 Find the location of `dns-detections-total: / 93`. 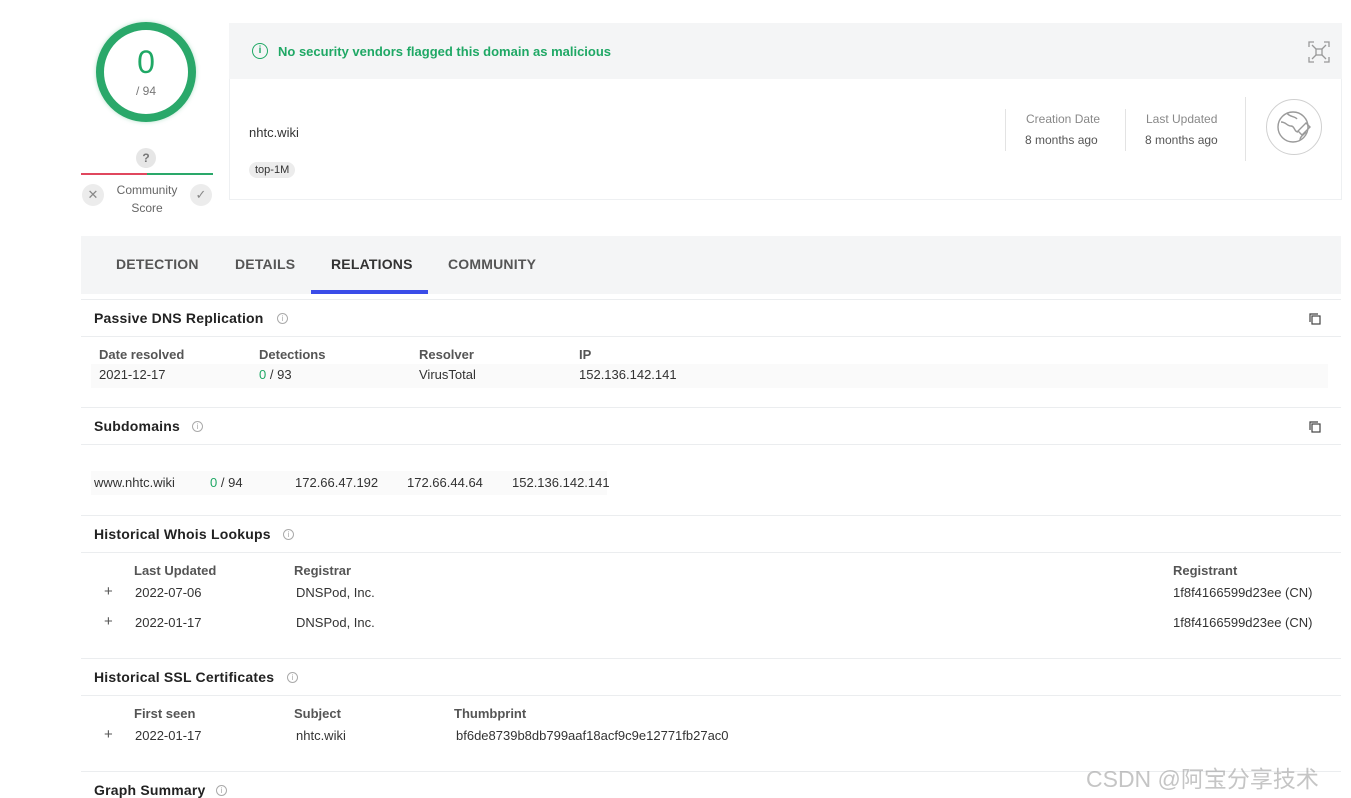

dns-detections-total: / 93 is located at coordinates (280, 374).